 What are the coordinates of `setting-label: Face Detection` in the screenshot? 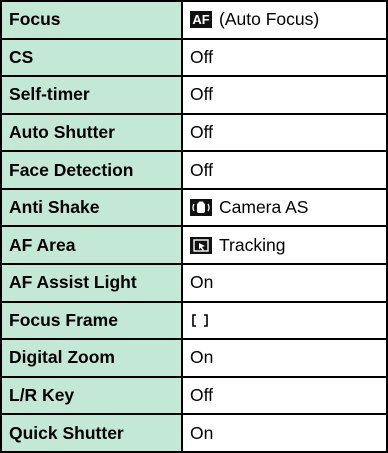 It's located at (91, 170).